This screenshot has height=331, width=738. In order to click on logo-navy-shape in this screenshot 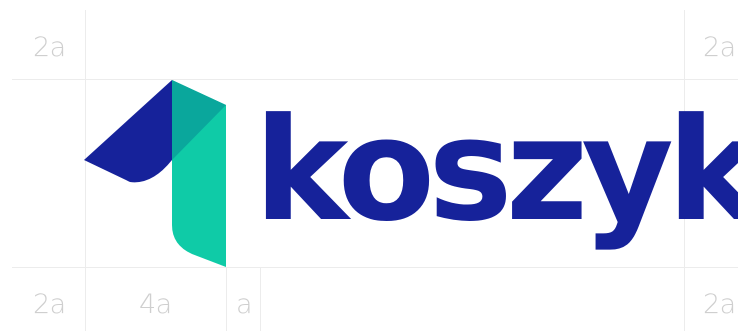, I will do `click(128, 131)`.